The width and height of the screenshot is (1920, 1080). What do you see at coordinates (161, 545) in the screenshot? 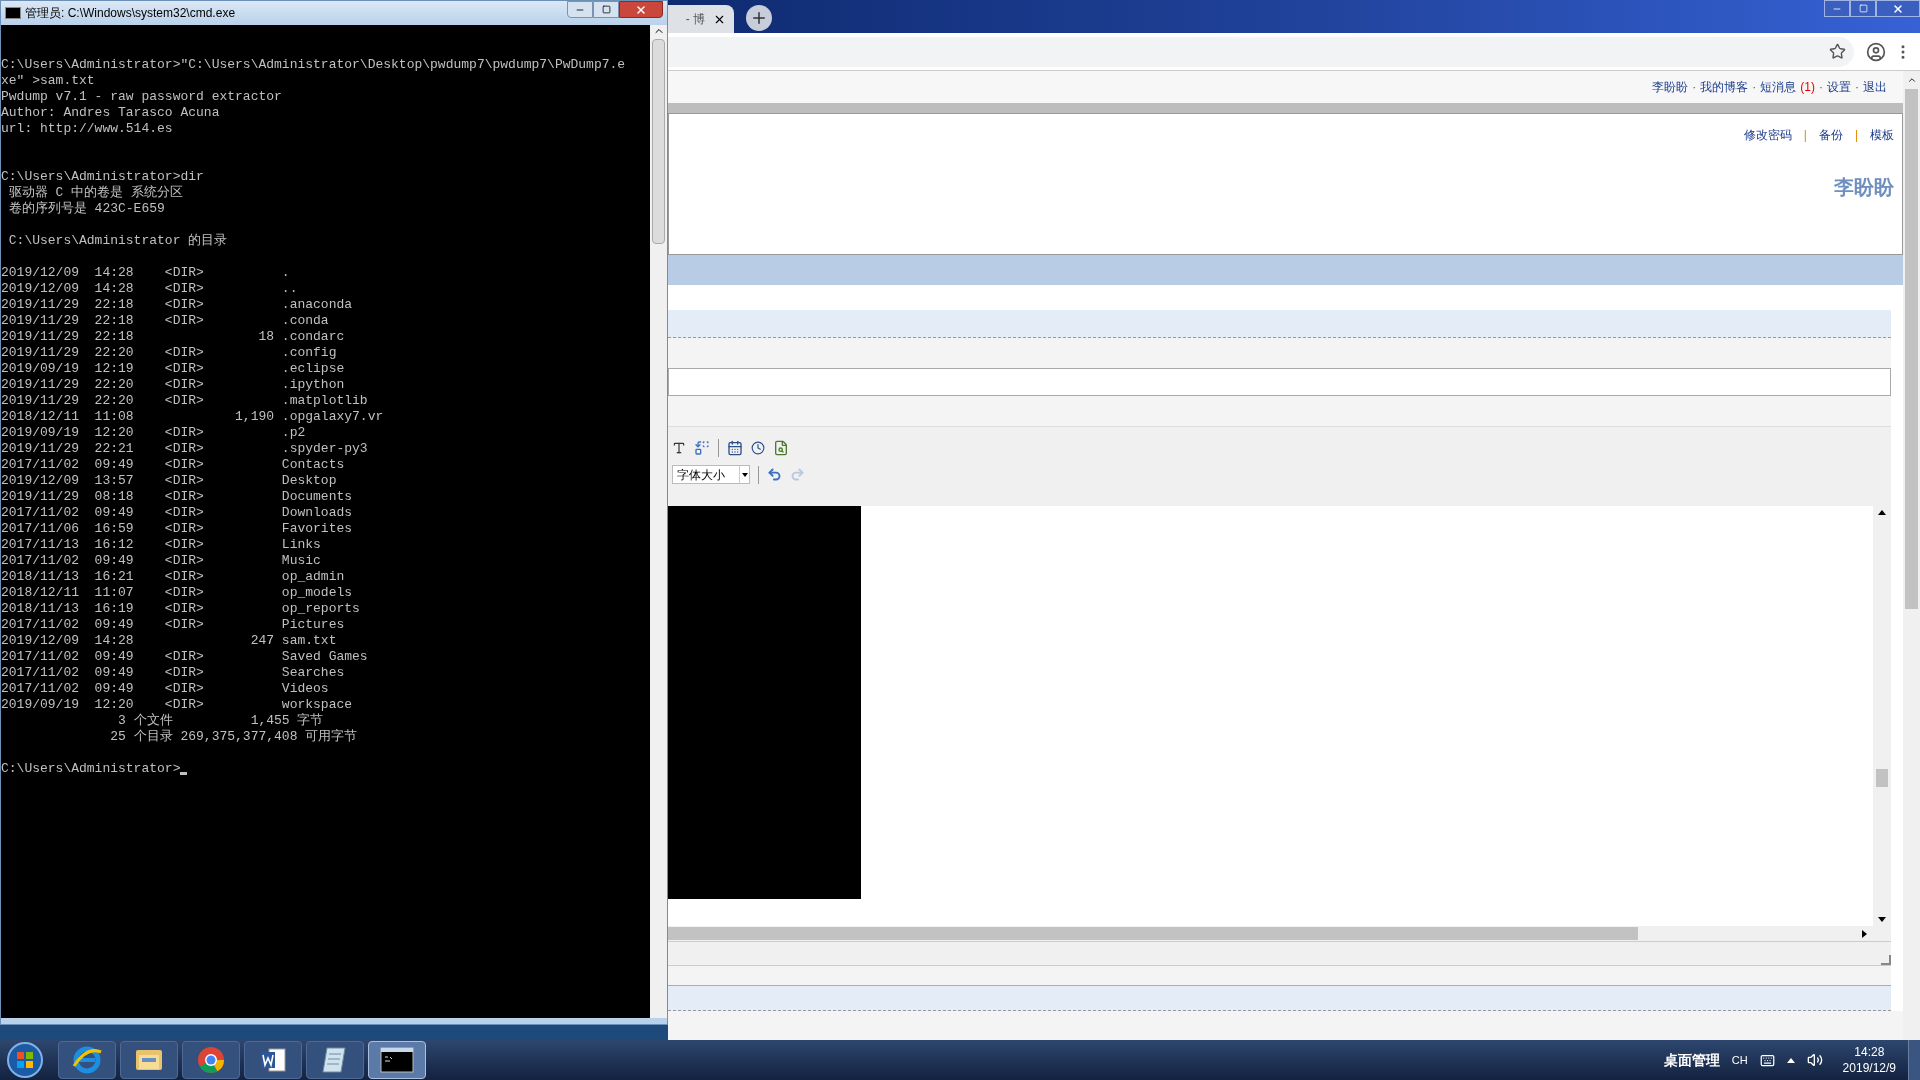
I see `console-line: 2017/11/13 16:12 <DIR> Links` at bounding box center [161, 545].